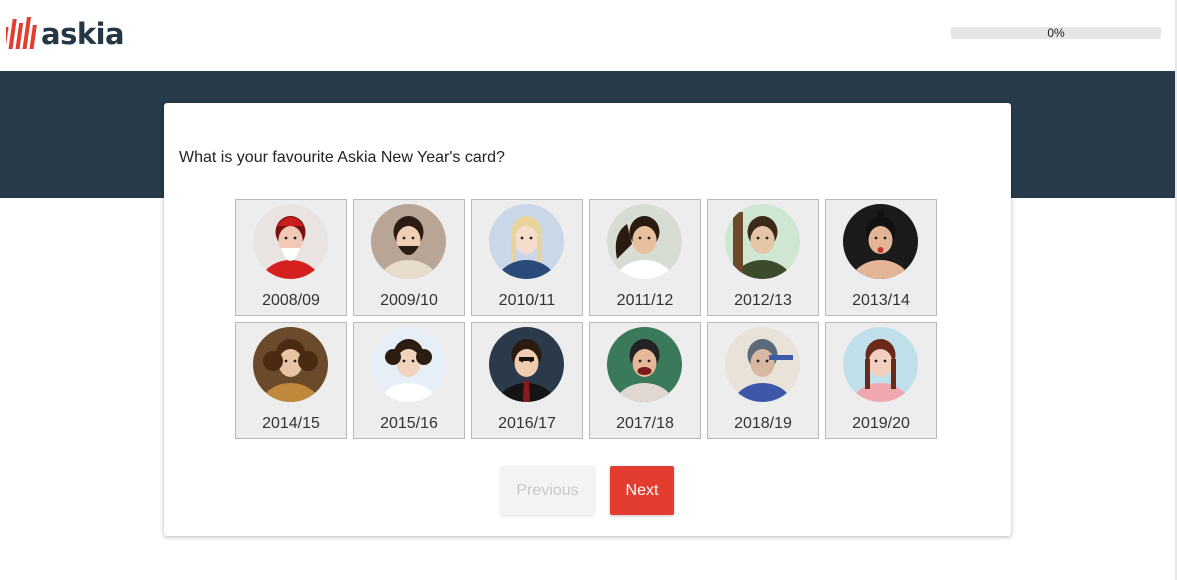  Describe the element at coordinates (645, 423) in the screenshot. I see `response-option-label: 2017/18` at that location.